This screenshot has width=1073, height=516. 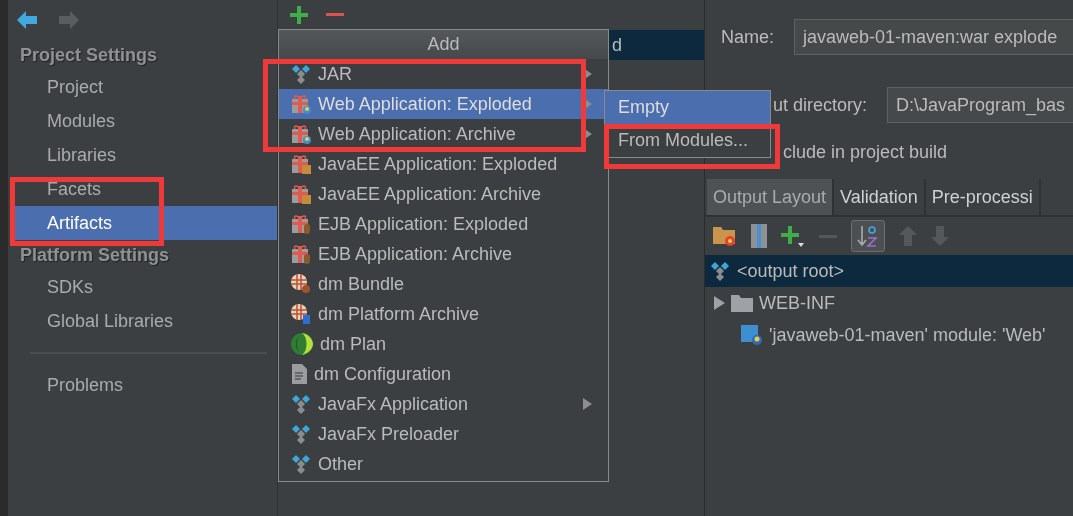 I want to click on globe-icon, so click(x=302, y=344).